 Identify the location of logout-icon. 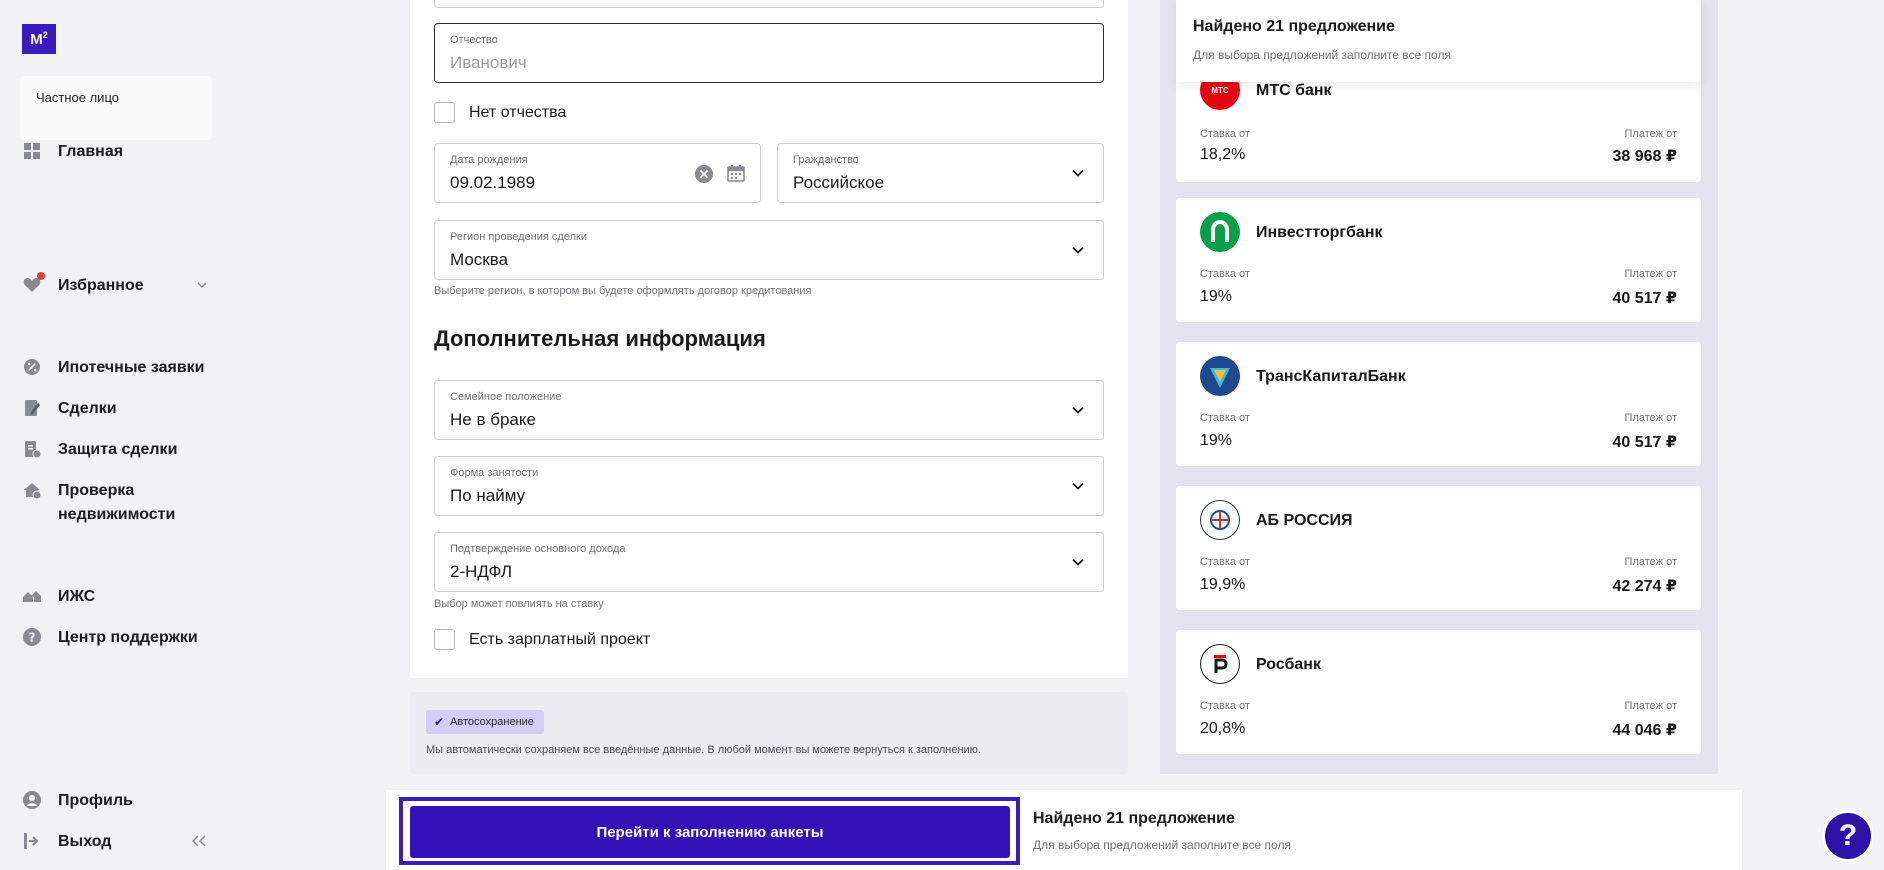
(32, 841).